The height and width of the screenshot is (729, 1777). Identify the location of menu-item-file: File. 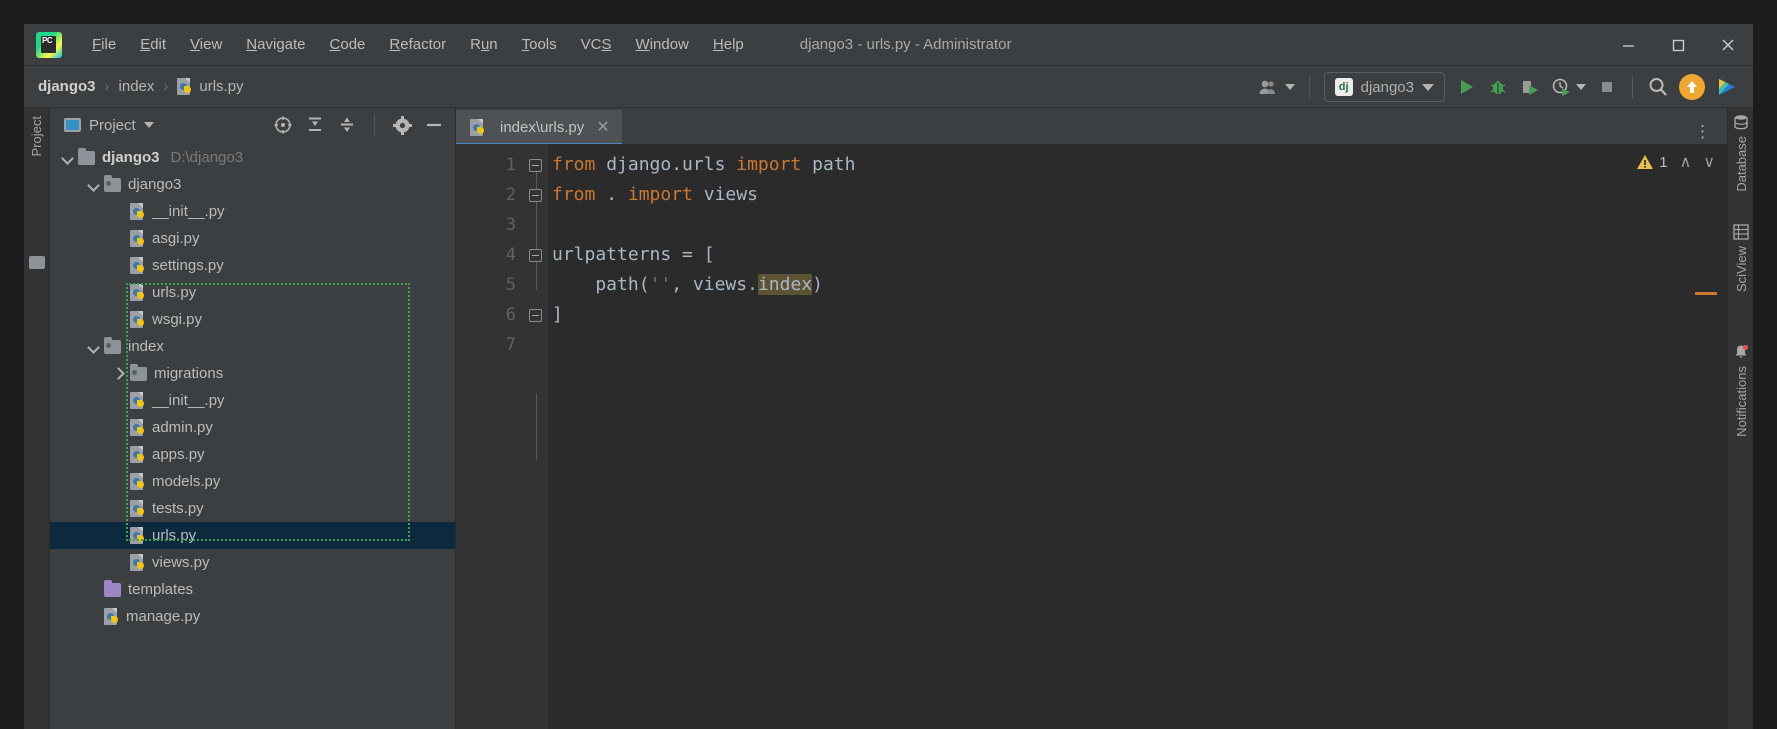
(104, 44).